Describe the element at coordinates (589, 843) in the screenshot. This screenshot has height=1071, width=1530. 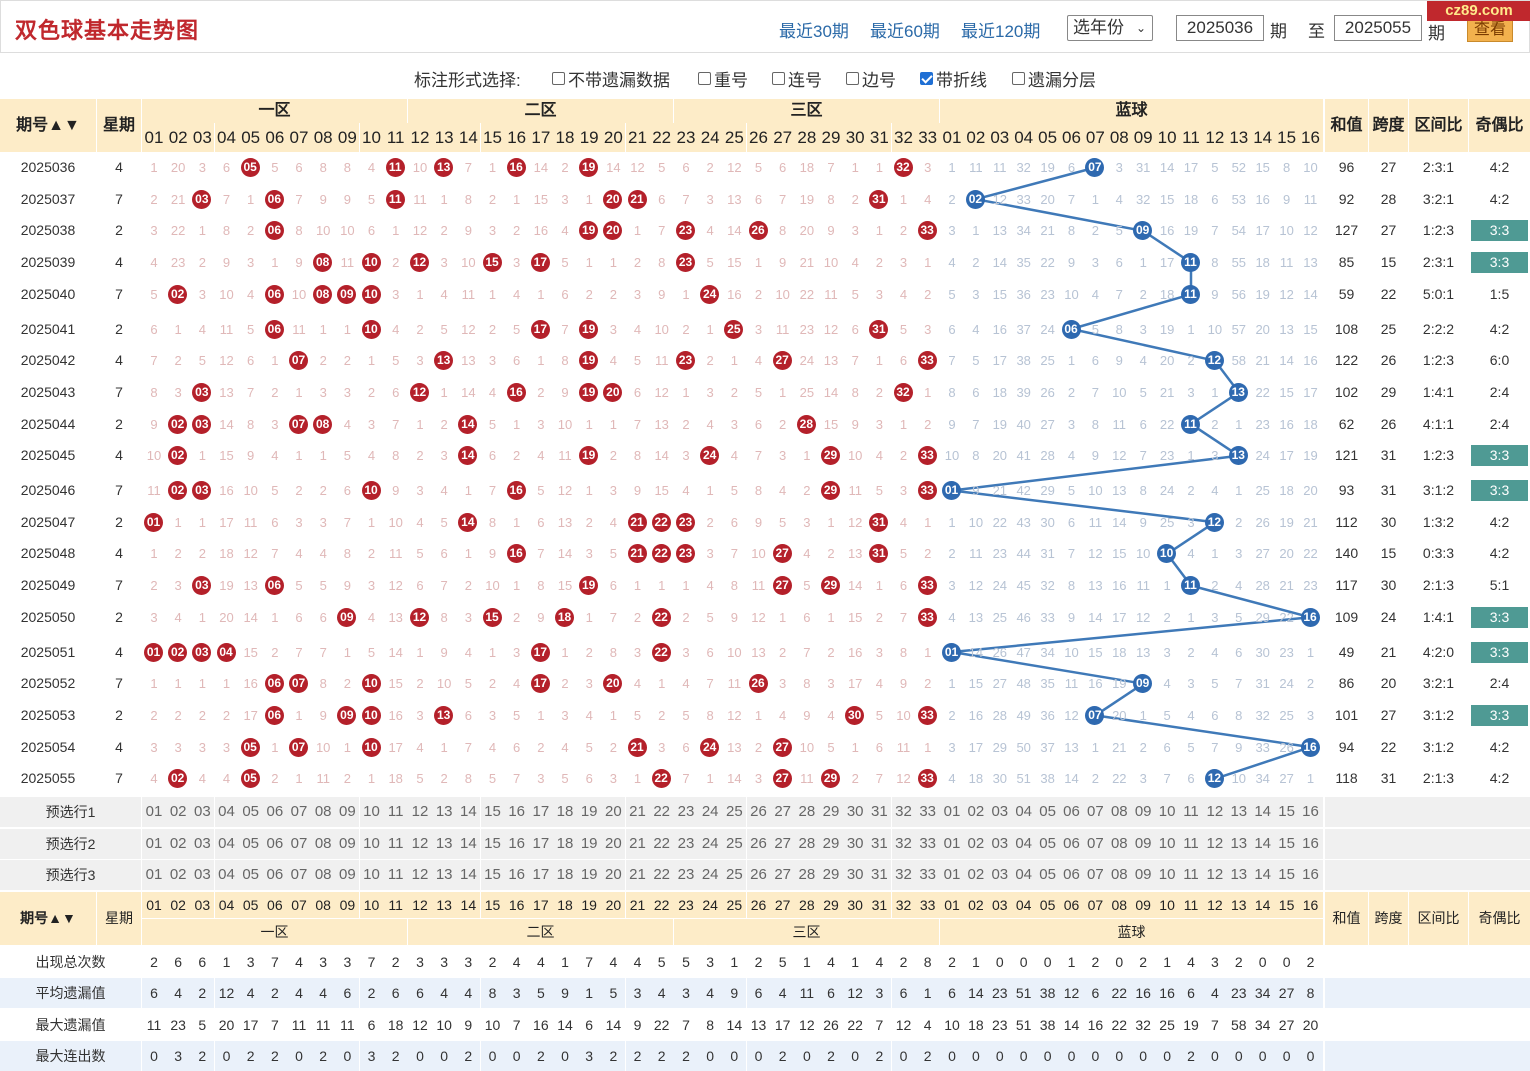
I see `preselect-red-number: 19` at that location.